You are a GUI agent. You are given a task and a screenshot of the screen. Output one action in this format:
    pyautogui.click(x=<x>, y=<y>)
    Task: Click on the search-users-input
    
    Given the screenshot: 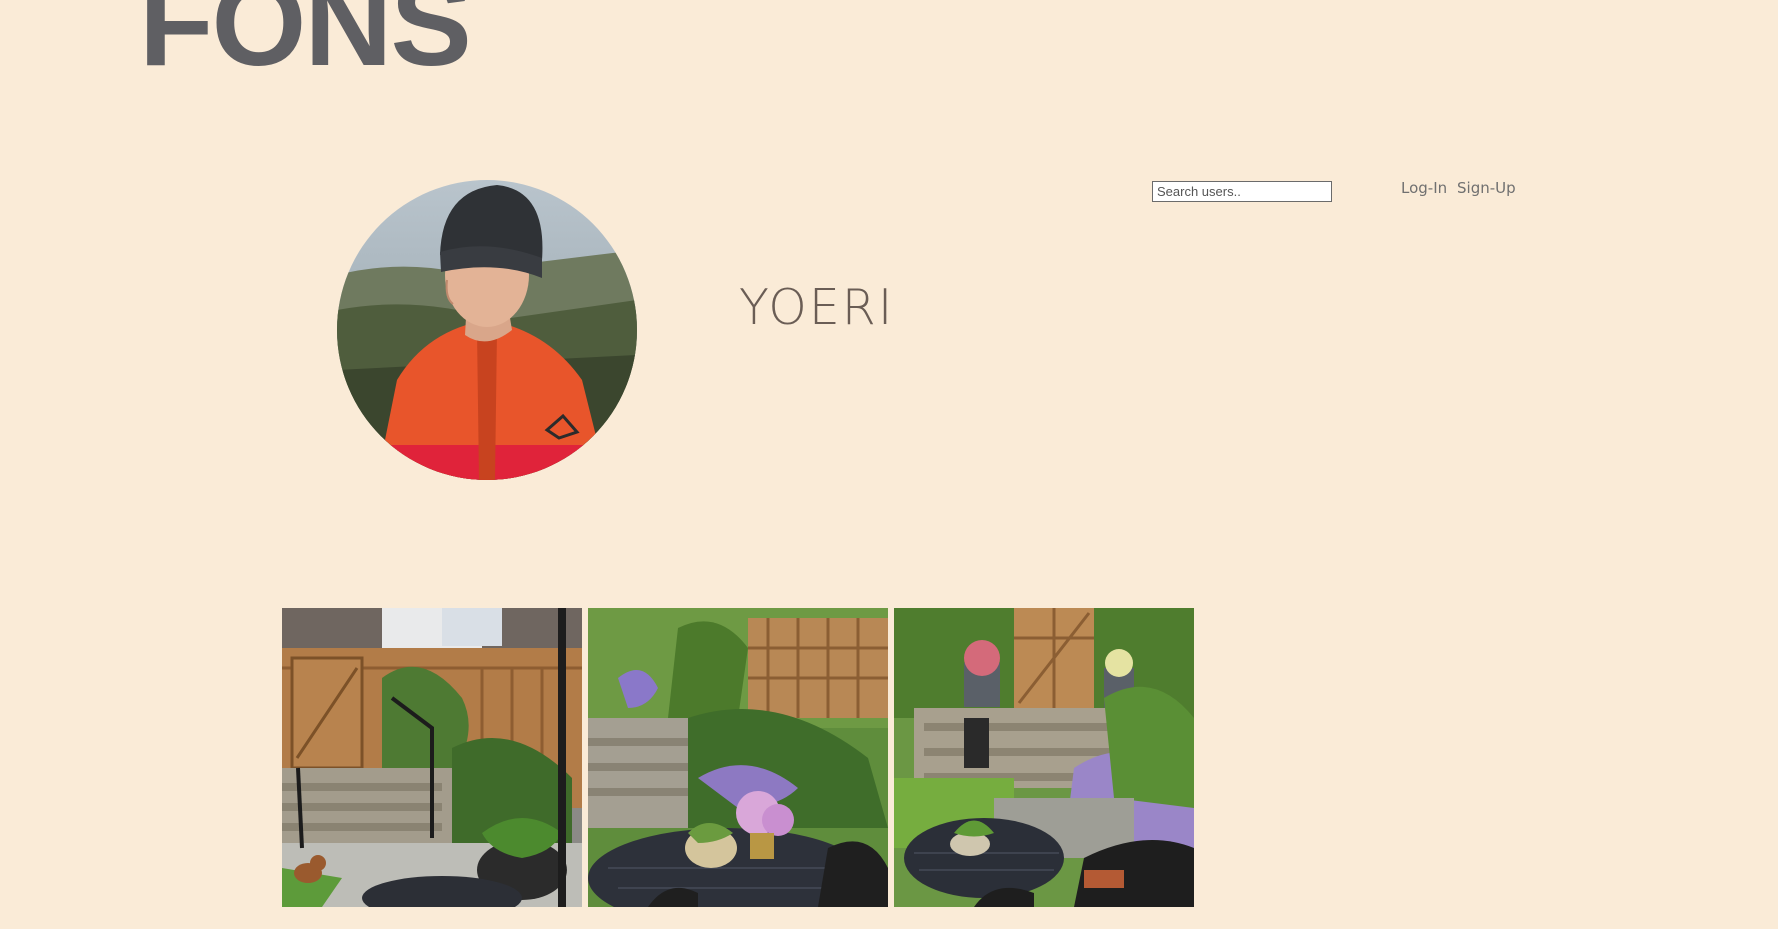 What is the action you would take?
    pyautogui.click(x=1242, y=191)
    